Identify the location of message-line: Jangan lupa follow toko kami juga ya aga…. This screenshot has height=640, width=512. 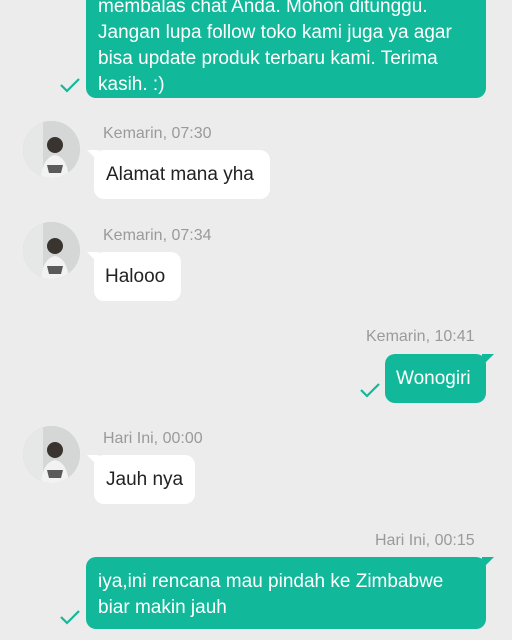
(275, 32).